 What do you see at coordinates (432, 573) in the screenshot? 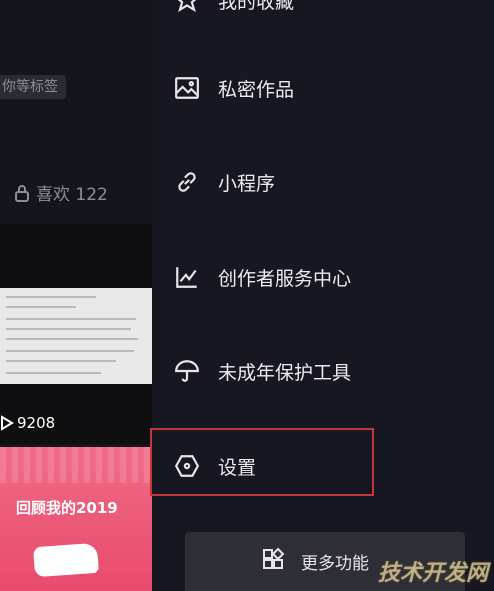
I see `site-watermark: 技术开发网` at bounding box center [432, 573].